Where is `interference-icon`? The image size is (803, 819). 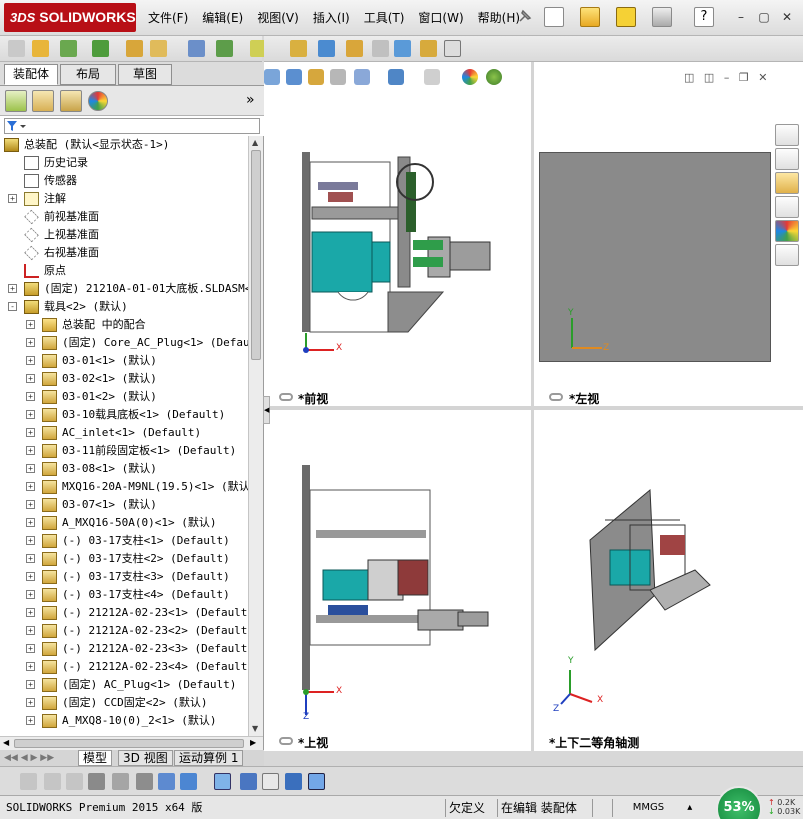
interference-icon is located at coordinates (298, 48).